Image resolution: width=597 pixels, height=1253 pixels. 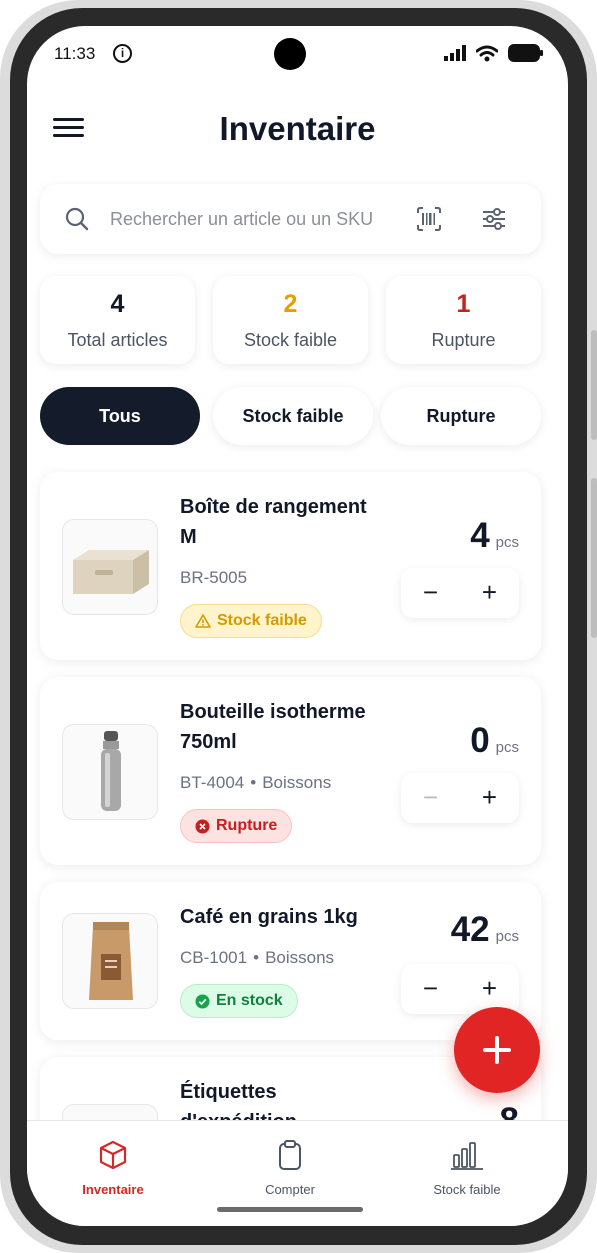 What do you see at coordinates (110, 1112) in the screenshot?
I see `labels-image` at bounding box center [110, 1112].